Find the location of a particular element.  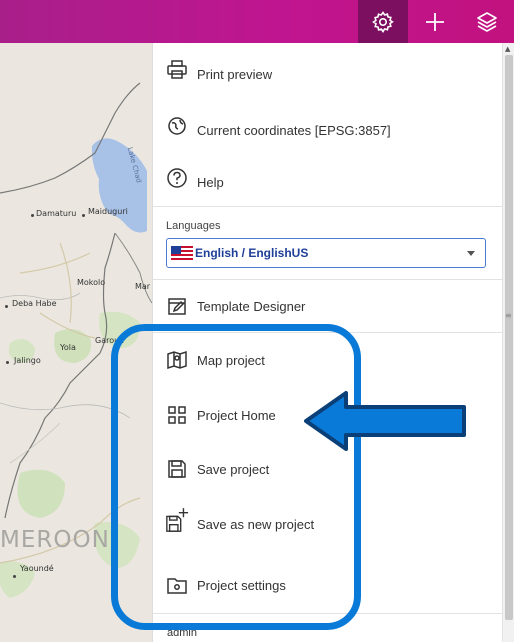

menu-item-label: Current coordinates [EPSG:3857] is located at coordinates (294, 130).